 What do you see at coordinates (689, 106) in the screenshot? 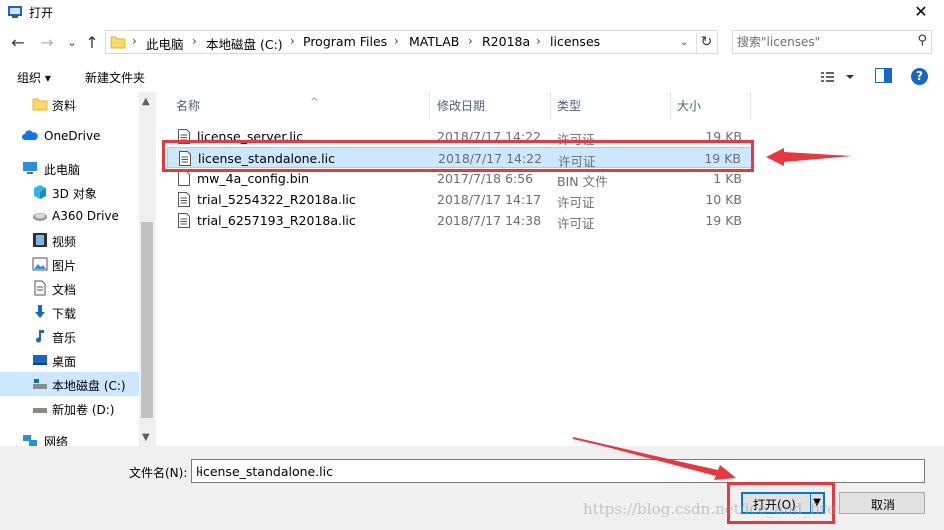
I see `column-header-label: 大小` at bounding box center [689, 106].